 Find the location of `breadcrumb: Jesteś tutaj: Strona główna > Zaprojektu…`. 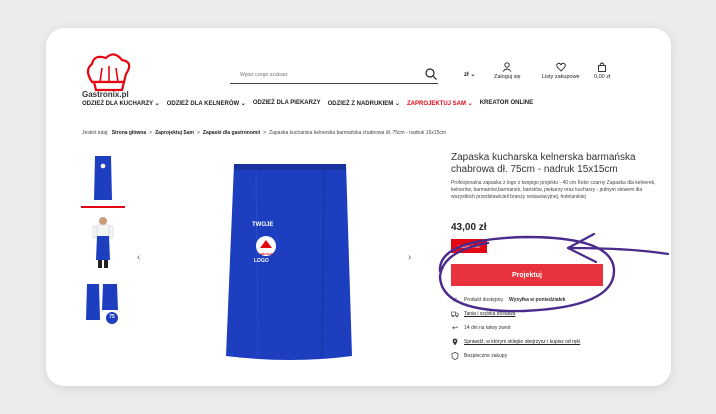

breadcrumb: Jesteś tutaj: Strona główna > Zaprojektu… is located at coordinates (264, 133).